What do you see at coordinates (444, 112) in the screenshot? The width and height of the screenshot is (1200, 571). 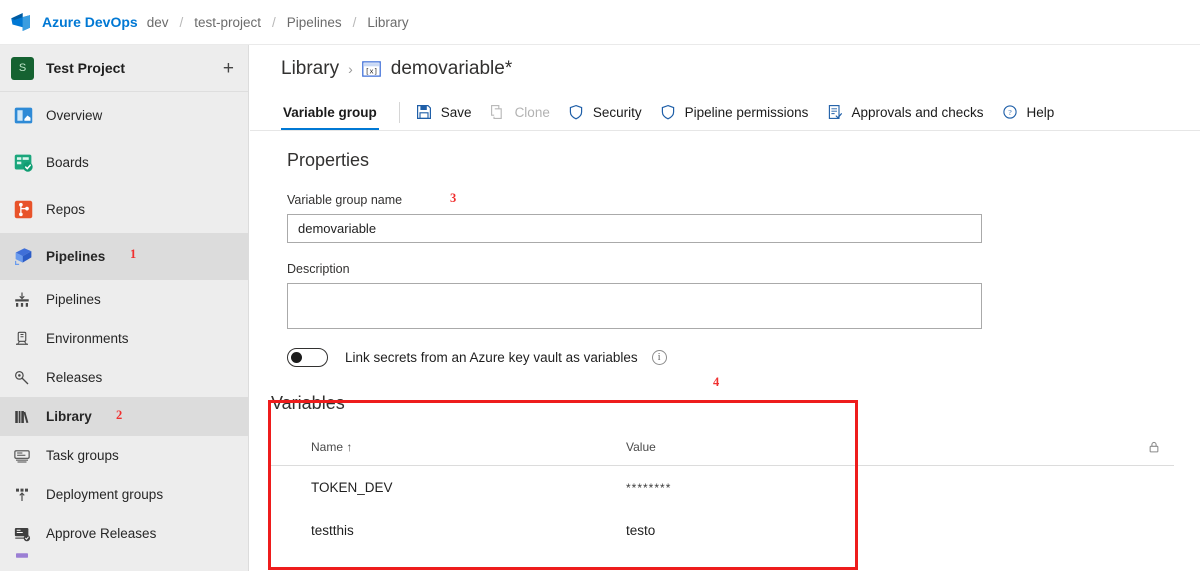 I see `save-button: Save` at bounding box center [444, 112].